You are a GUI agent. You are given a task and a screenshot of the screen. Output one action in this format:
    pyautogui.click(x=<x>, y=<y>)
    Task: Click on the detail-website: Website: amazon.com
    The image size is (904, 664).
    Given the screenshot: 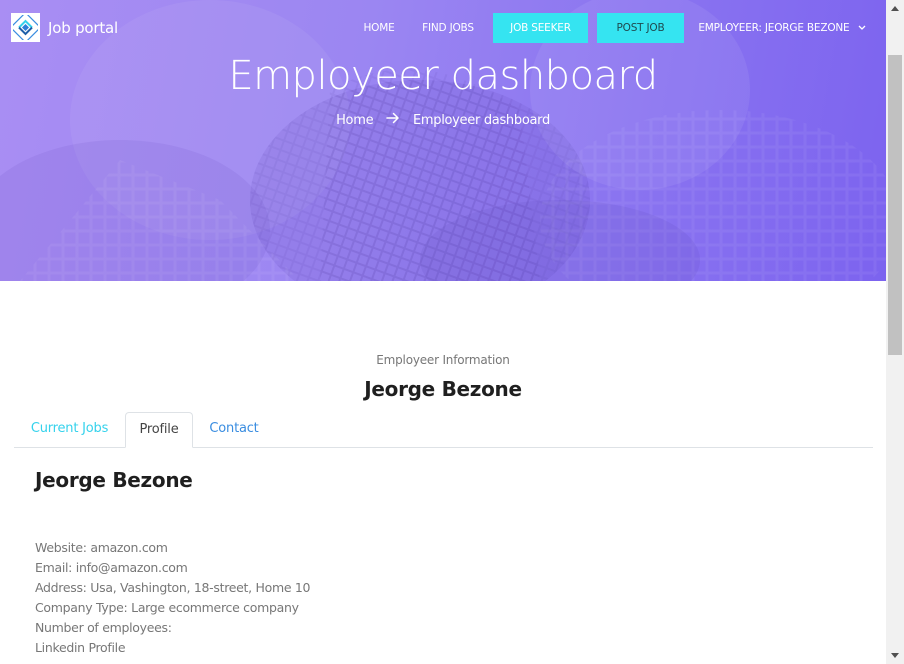 What is the action you would take?
    pyautogui.click(x=101, y=547)
    